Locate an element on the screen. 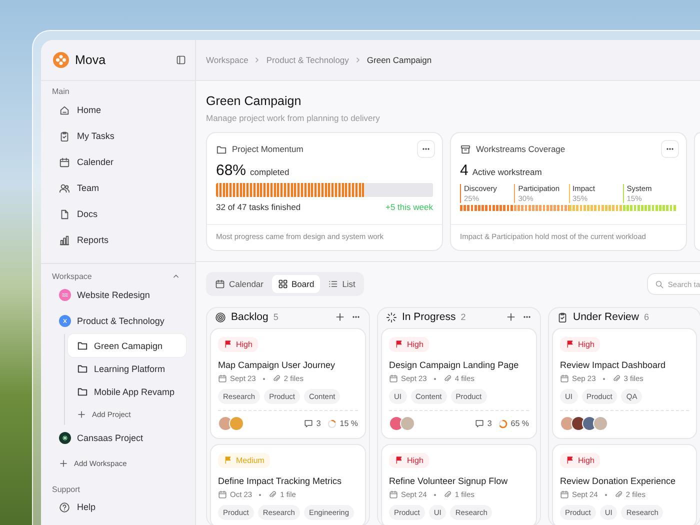 The height and width of the screenshot is (525, 700). workspace-item: Cansaas Project is located at coordinates (118, 438).